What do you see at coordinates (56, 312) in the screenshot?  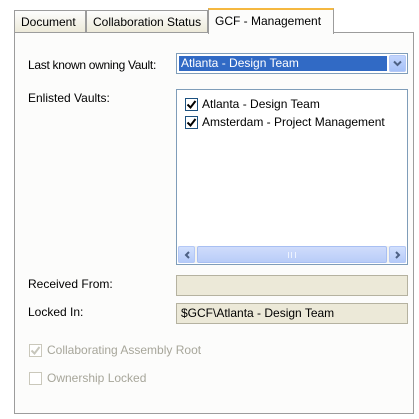 I see `locked-in-label: Locked In:` at bounding box center [56, 312].